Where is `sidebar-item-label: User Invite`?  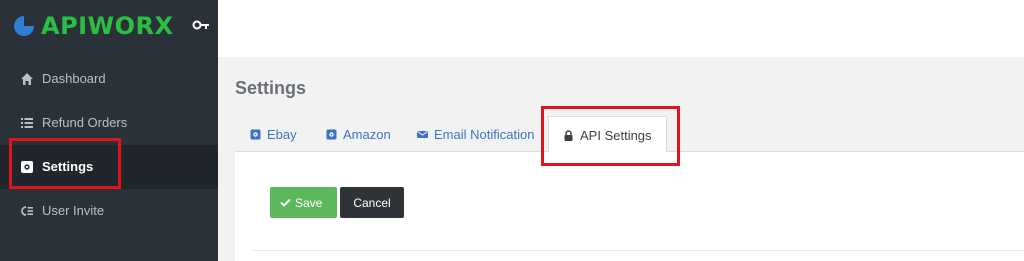 sidebar-item-label: User Invite is located at coordinates (73, 210).